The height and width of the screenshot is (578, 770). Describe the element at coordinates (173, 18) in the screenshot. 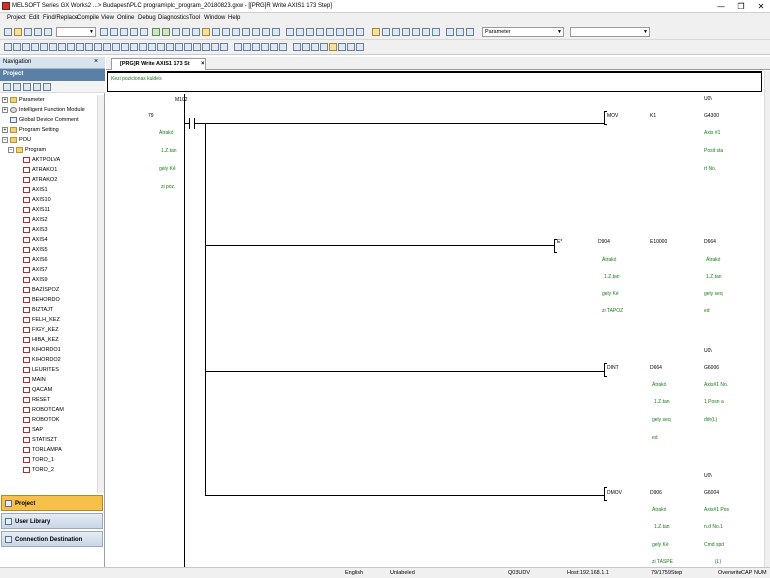

I see `menu-diagnostics: Diagnostics` at that location.